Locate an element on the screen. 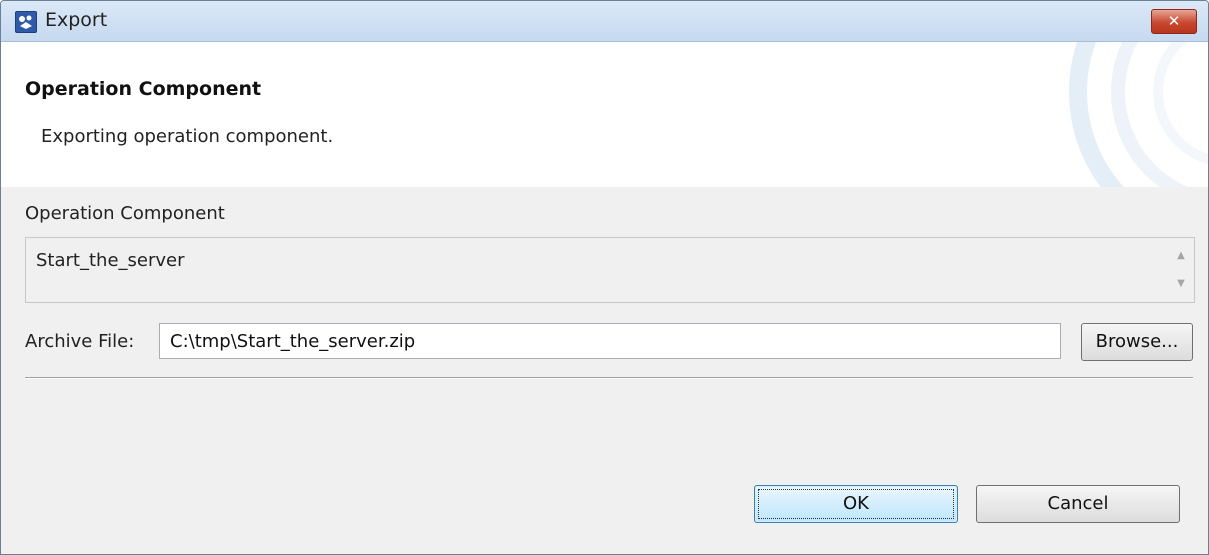  archive-file-input is located at coordinates (610, 341).